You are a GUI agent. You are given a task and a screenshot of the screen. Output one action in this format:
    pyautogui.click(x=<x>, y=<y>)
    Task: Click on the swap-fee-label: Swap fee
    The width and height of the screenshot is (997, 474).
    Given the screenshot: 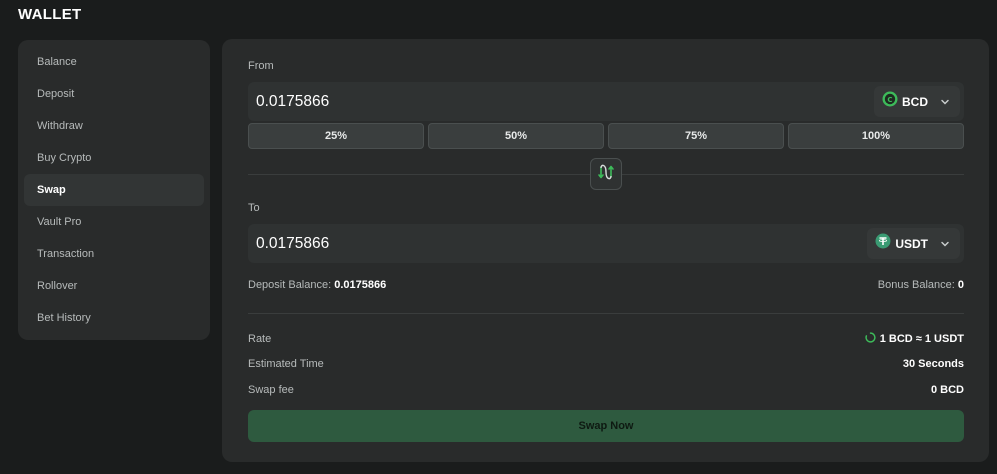 What is the action you would take?
    pyautogui.click(x=271, y=390)
    